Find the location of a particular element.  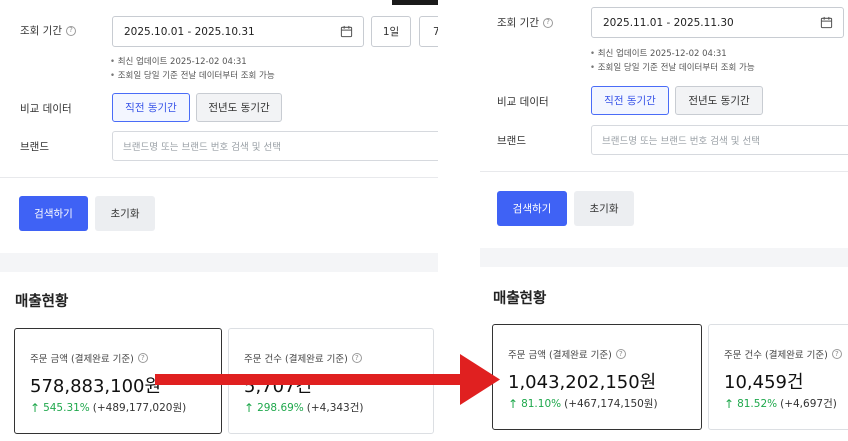

order-amount-change: ↑ 81.10% (+467,174,150원) is located at coordinates (583, 403).